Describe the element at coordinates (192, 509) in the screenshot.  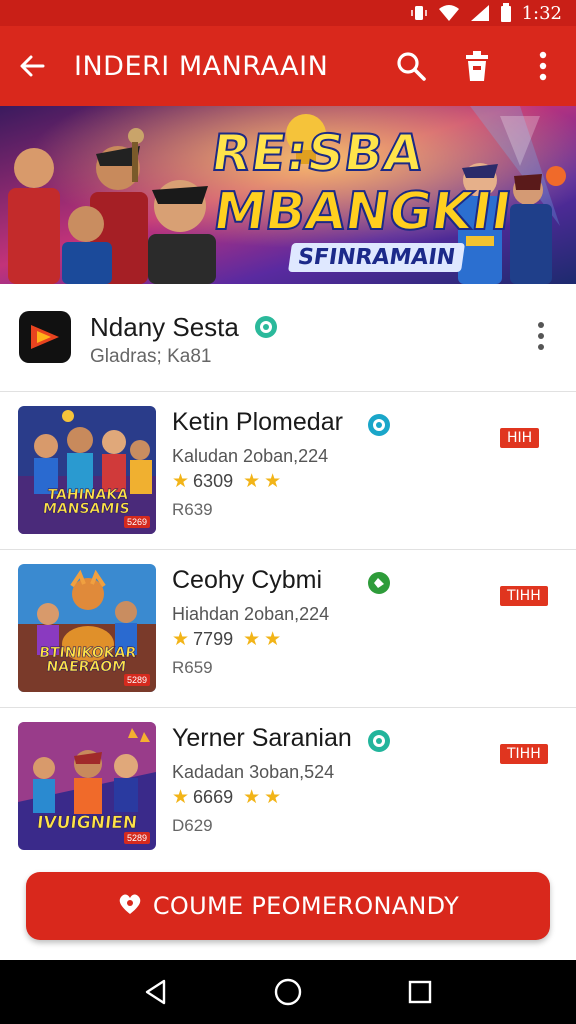
I see `app-price: R639` at that location.